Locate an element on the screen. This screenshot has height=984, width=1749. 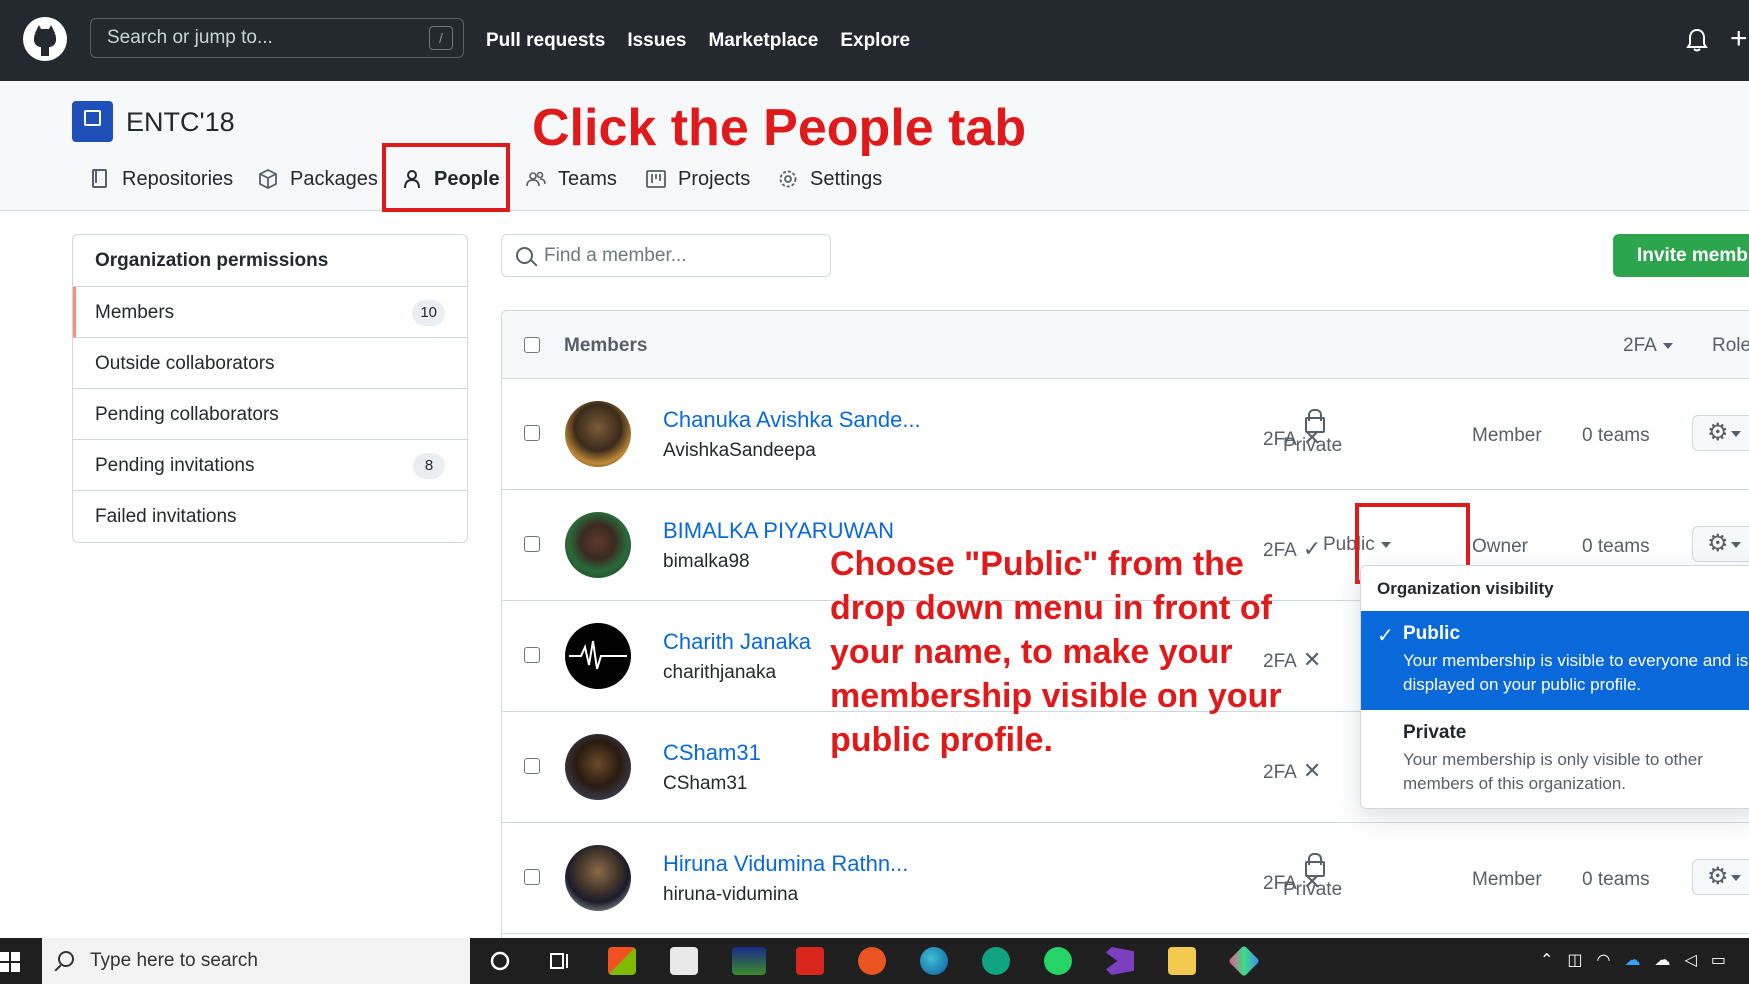
check-icon: ✓ is located at coordinates (1385, 636).